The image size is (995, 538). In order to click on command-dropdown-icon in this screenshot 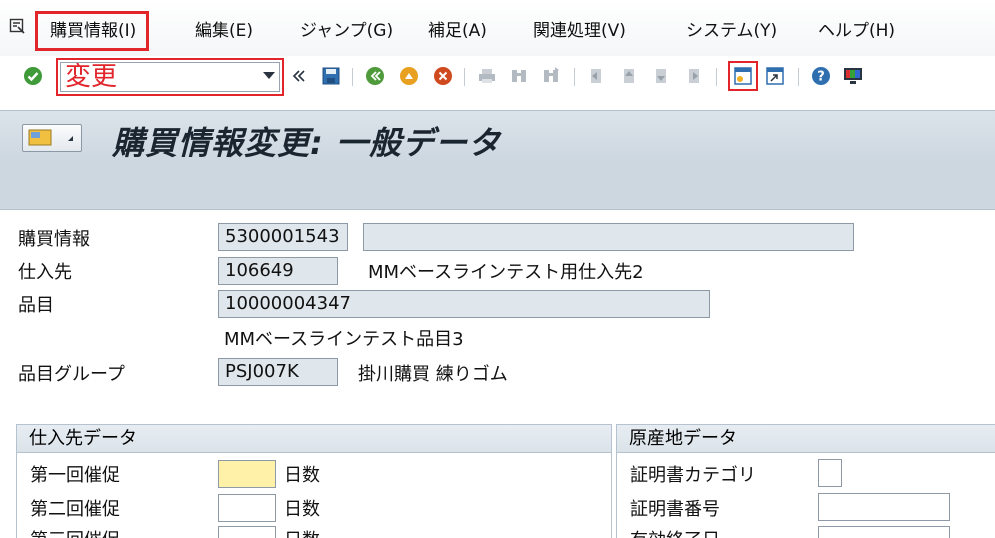, I will do `click(269, 75)`.